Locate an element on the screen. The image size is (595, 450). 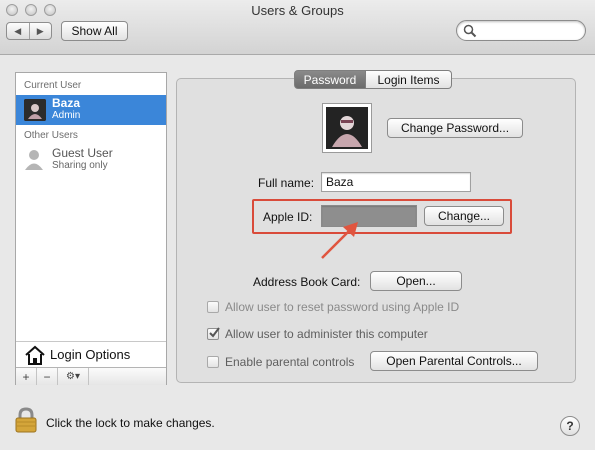
user-role: Sharing only is located at coordinates (80, 165).